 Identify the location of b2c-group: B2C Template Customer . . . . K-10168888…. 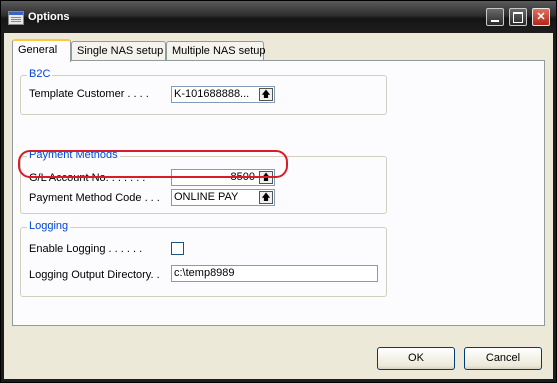
(203, 91).